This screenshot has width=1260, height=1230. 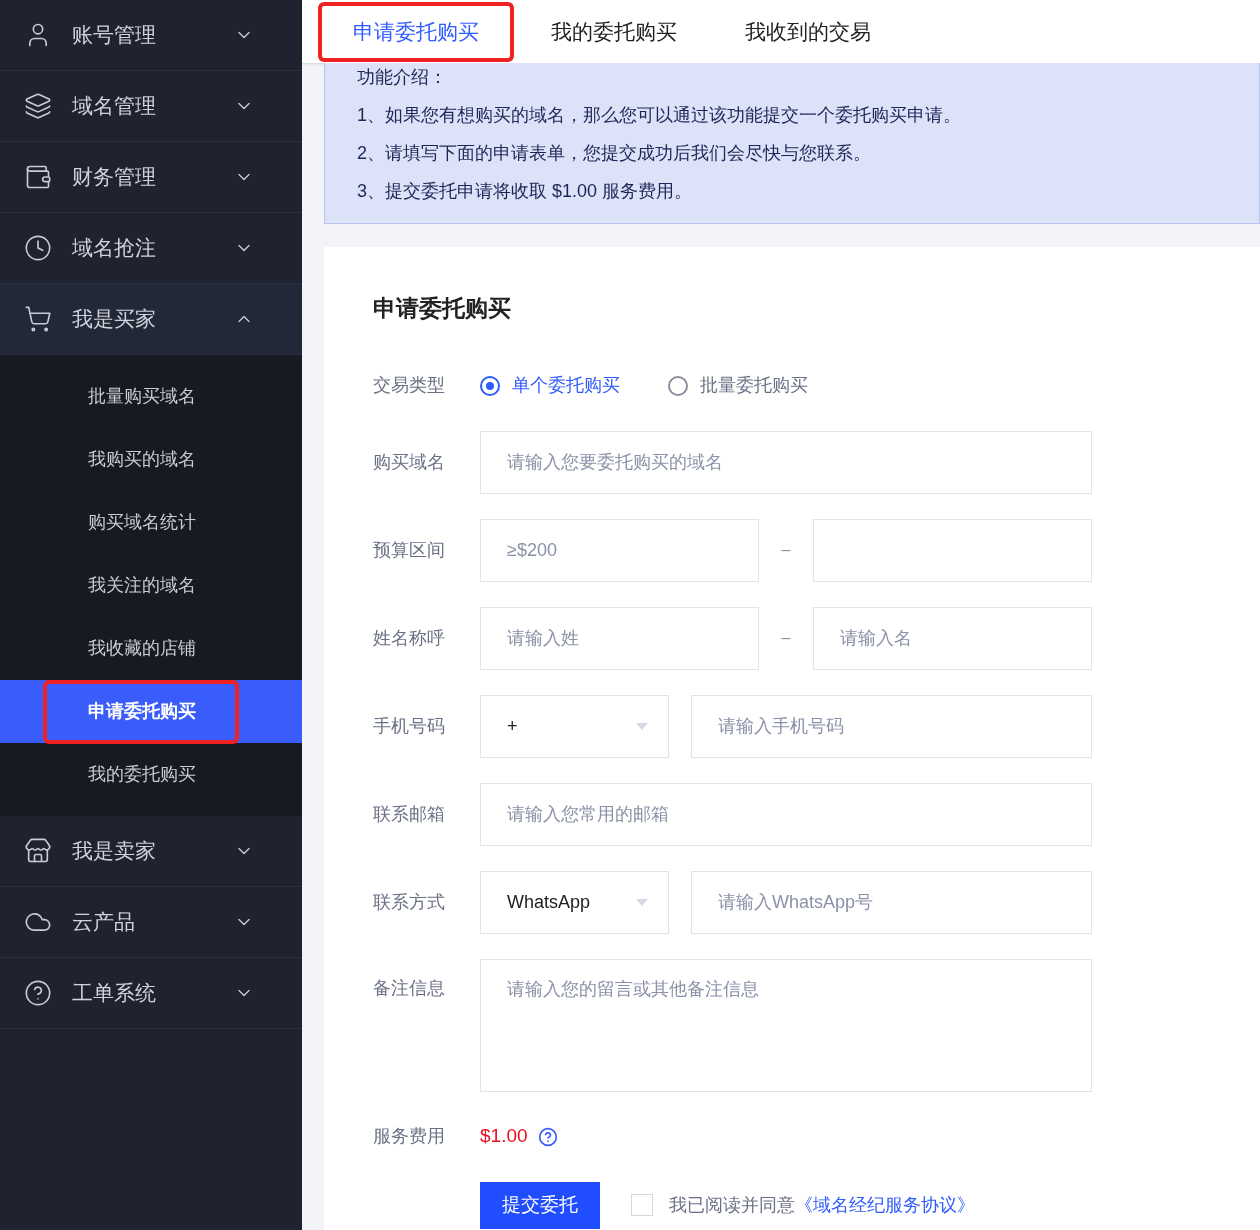 I want to click on field-label: 预算区间, so click(x=409, y=550).